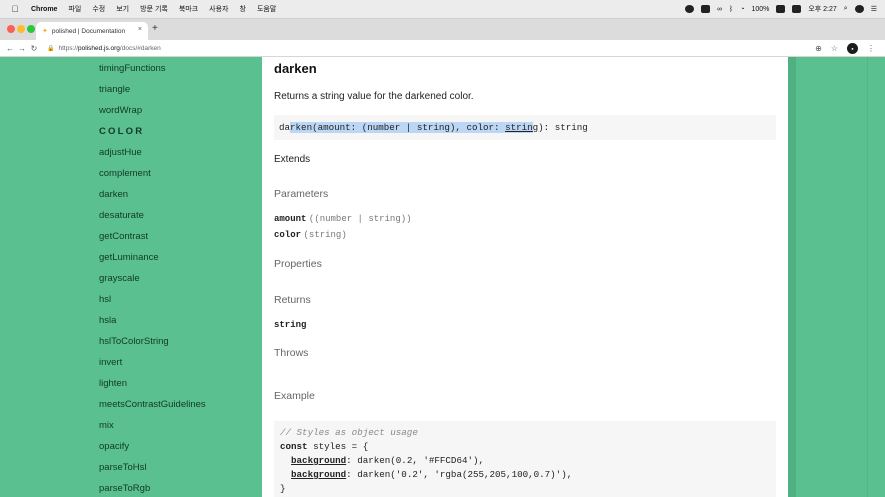  Describe the element at coordinates (140, 29) in the screenshot. I see `tab-close-icon: ×` at that location.